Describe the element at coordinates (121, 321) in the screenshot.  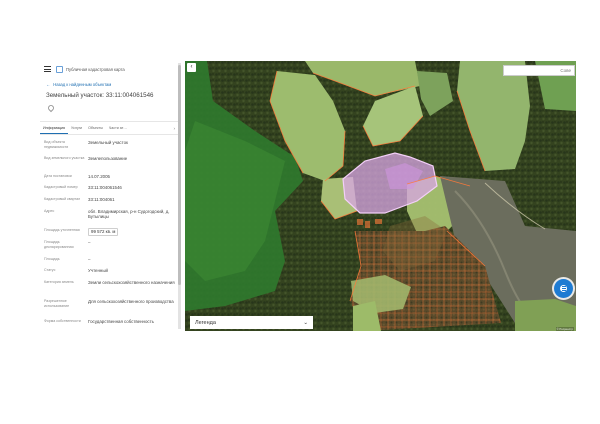
I see `attr-value: Государственная собственность` at that location.